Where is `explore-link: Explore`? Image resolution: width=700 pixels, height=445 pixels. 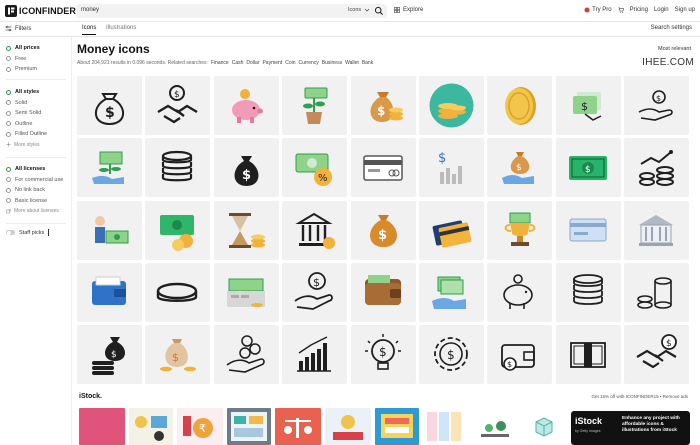 explore-link: Explore is located at coordinates (408, 10).